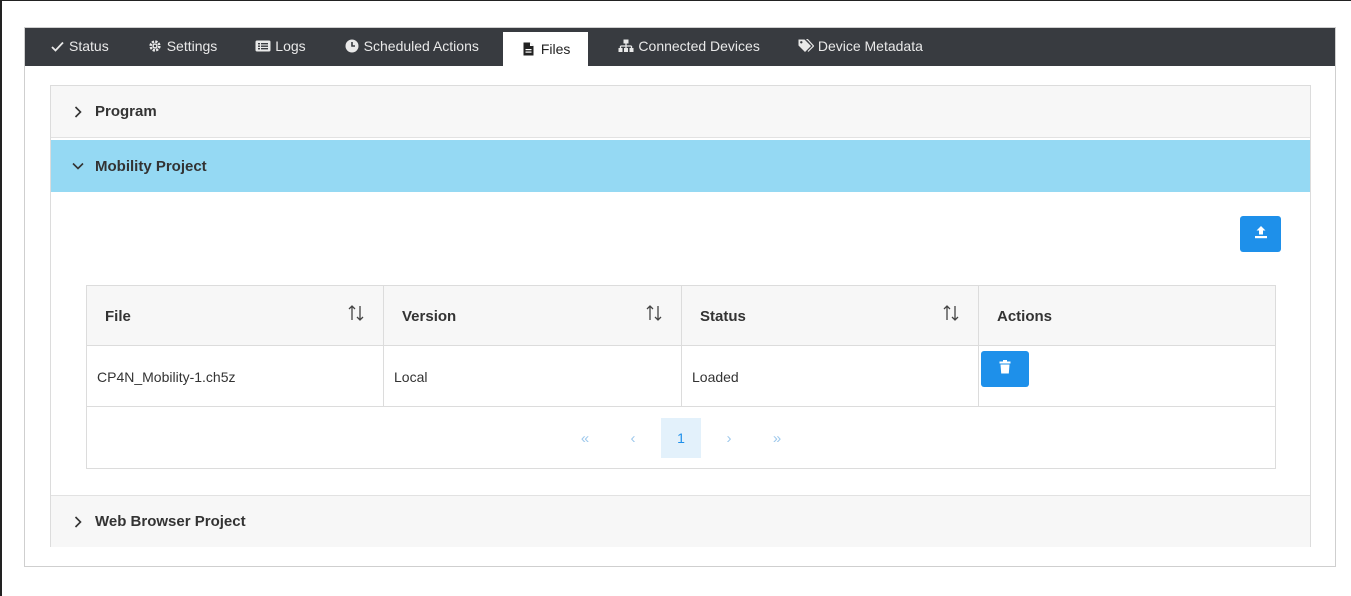  I want to click on chevron-down-icon, so click(78, 166).